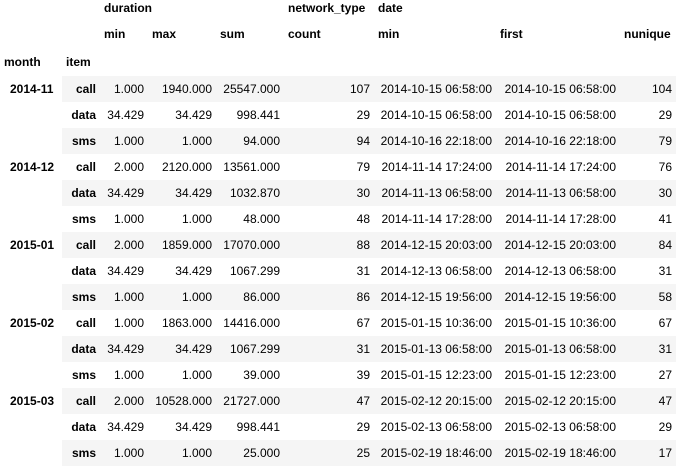  Describe the element at coordinates (363, 167) in the screenshot. I see `cell-network-type-count: 79` at that location.